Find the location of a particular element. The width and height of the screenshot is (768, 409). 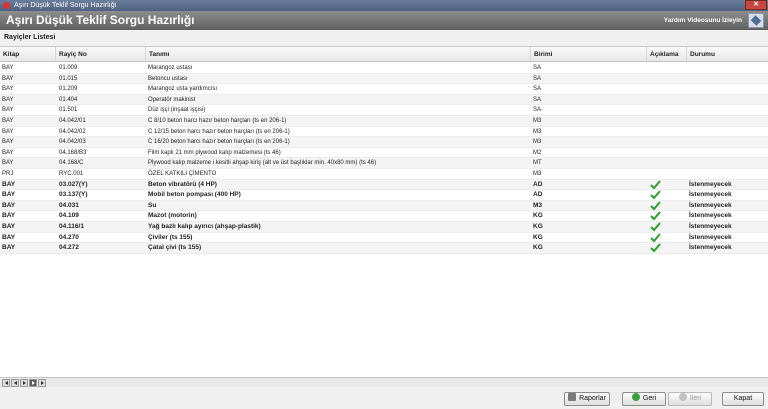

table-row: BAY 04.109 Mazot (motorin) KG İstenmeyecek is located at coordinates (384, 216).